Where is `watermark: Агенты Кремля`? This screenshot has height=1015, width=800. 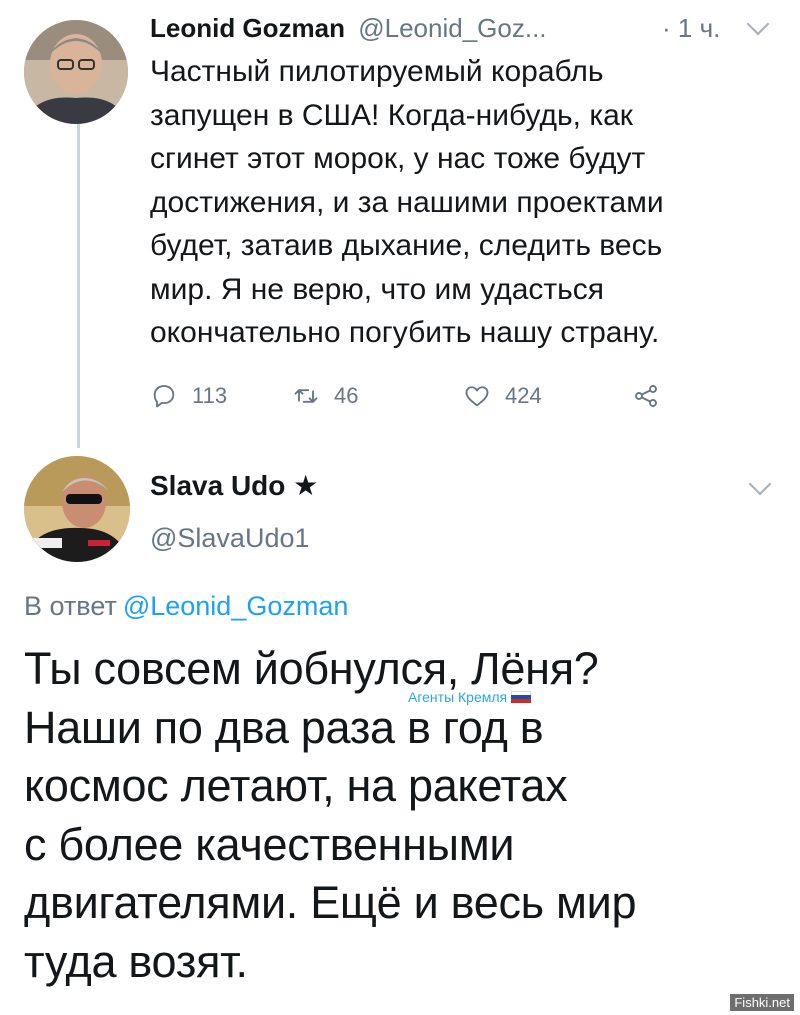 watermark: Агенты Кремля is located at coordinates (470, 697).